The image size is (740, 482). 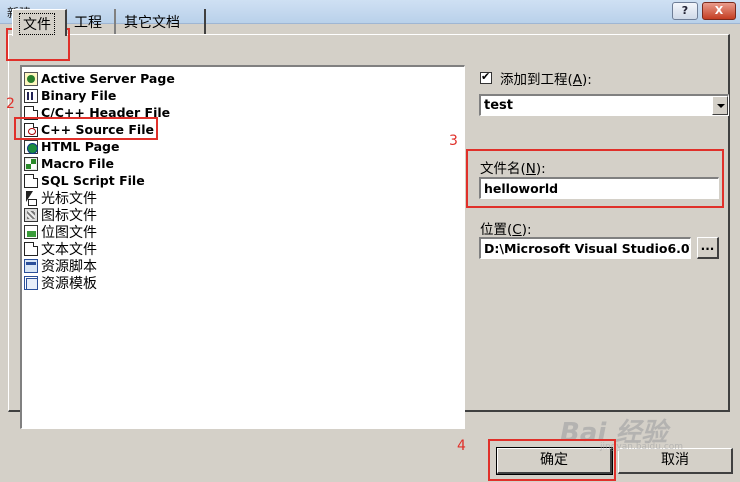 What do you see at coordinates (31, 78) in the screenshot?
I see `asp-icon` at bounding box center [31, 78].